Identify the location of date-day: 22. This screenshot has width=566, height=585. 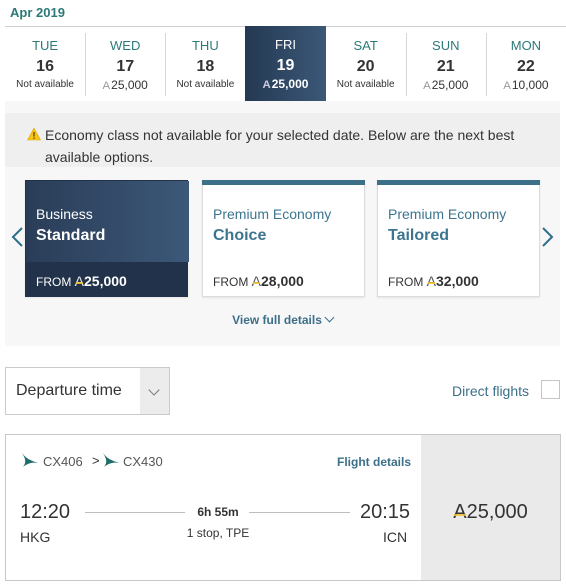
(526, 66).